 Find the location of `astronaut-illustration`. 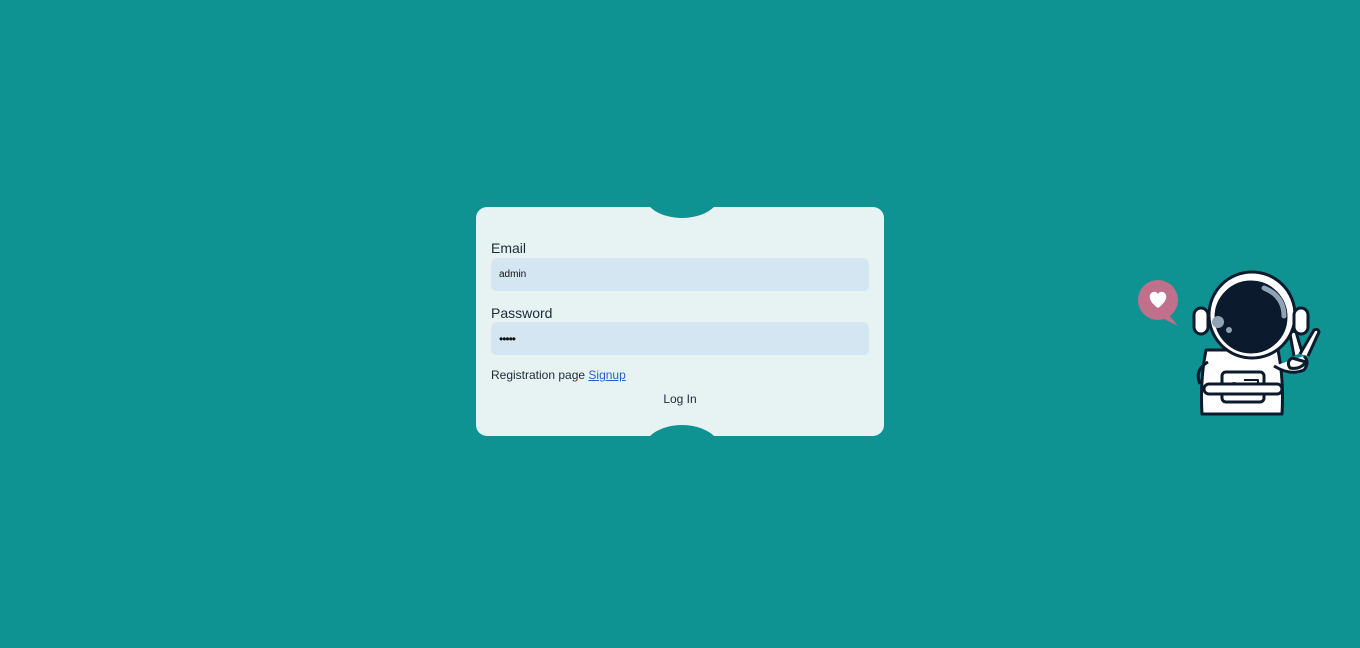

astronaut-illustration is located at coordinates (1229, 343).